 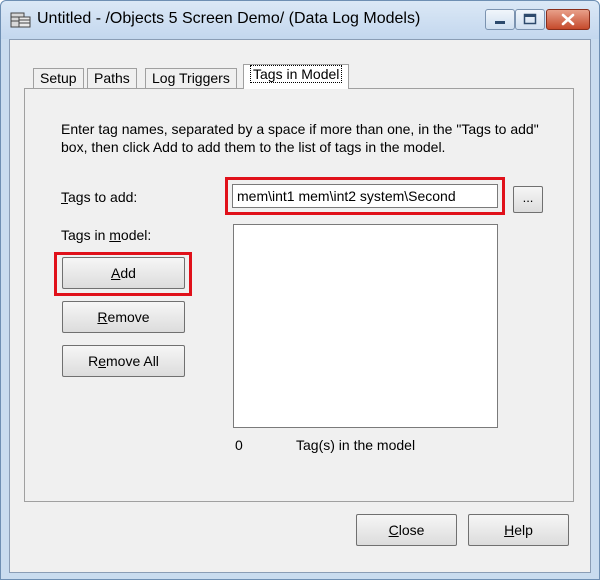 What do you see at coordinates (132, 361) in the screenshot?
I see `remove-all-rest: move All` at bounding box center [132, 361].